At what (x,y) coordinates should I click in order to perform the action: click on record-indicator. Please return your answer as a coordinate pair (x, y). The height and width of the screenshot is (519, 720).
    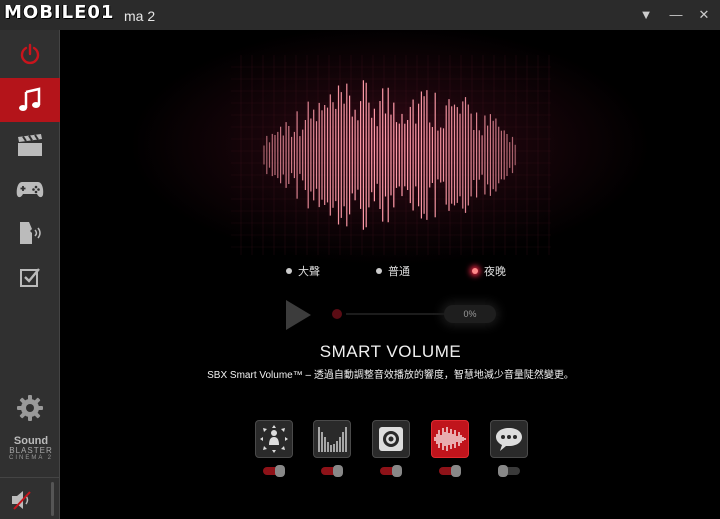
    Looking at the image, I should click on (337, 314).